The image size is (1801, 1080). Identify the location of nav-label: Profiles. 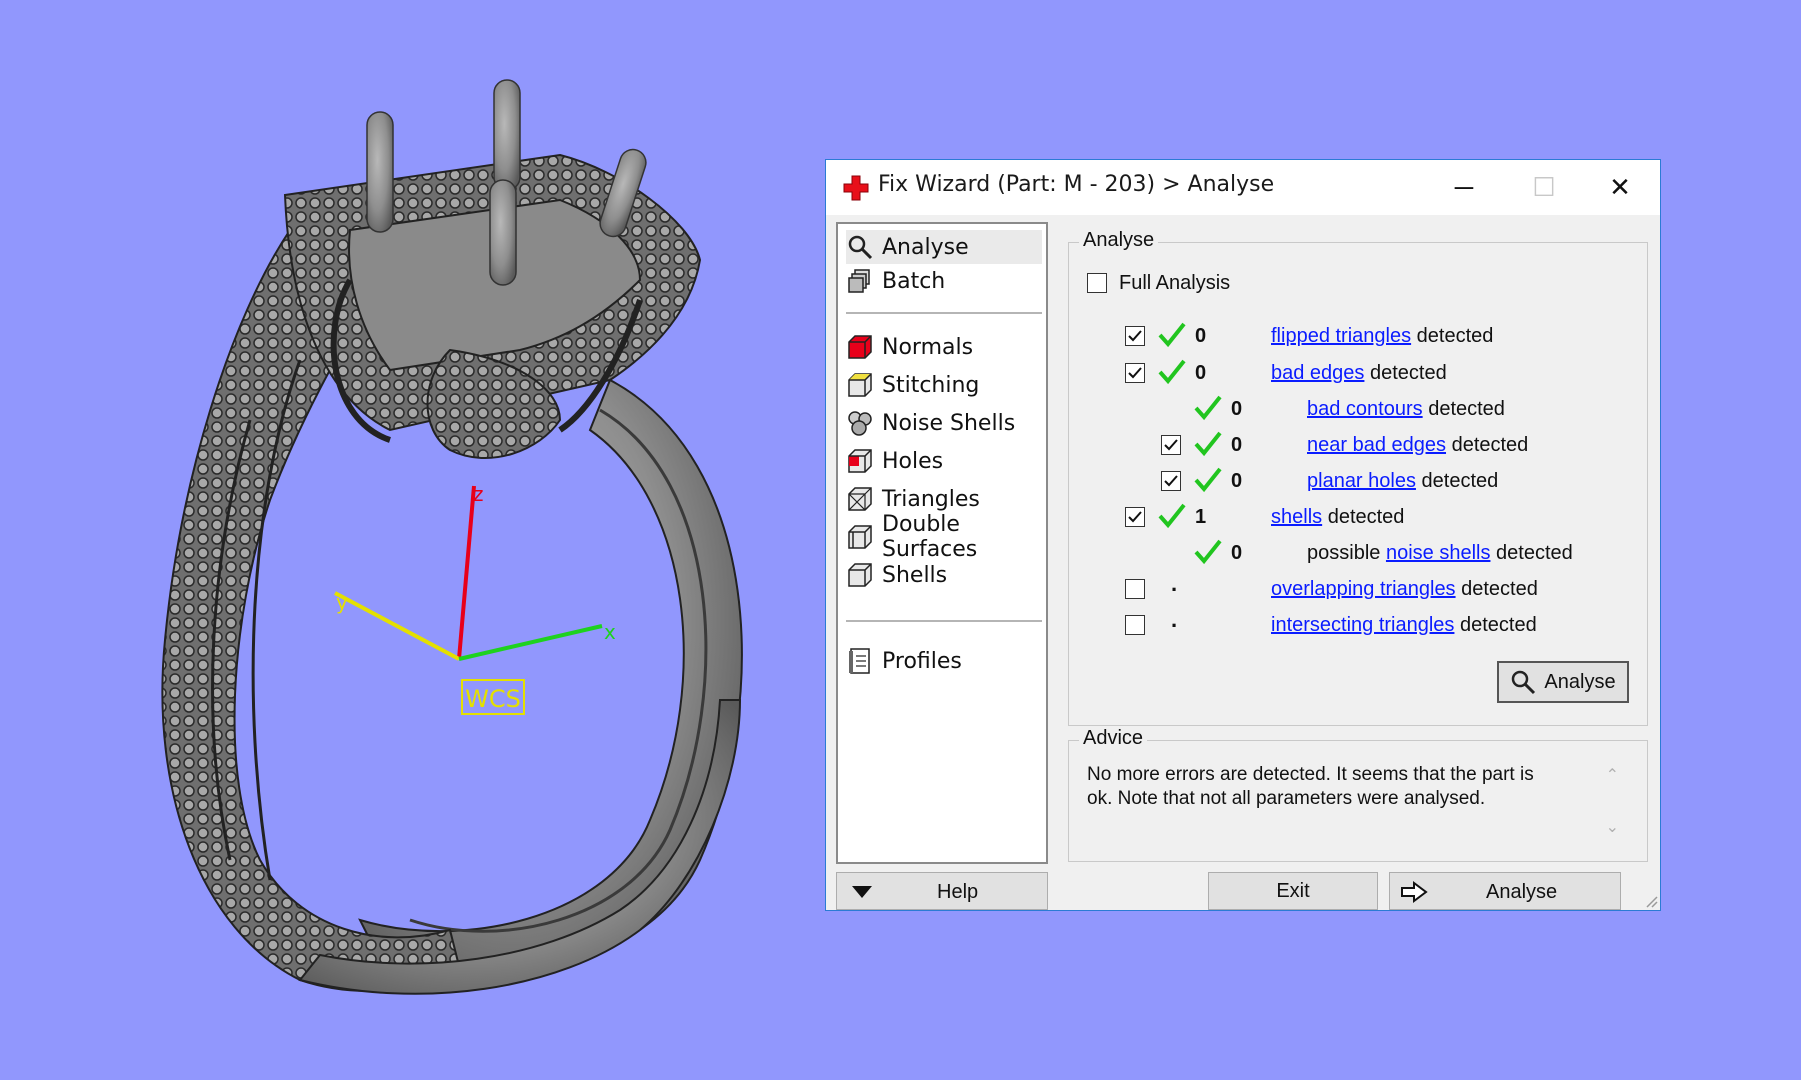
(922, 661).